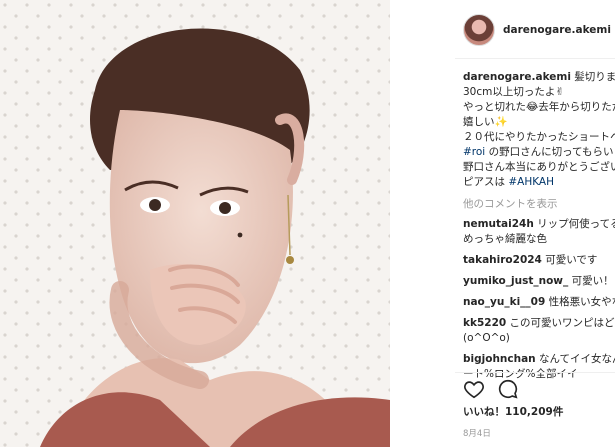  I want to click on comment-text-2: (o^O^o), so click(486, 338).